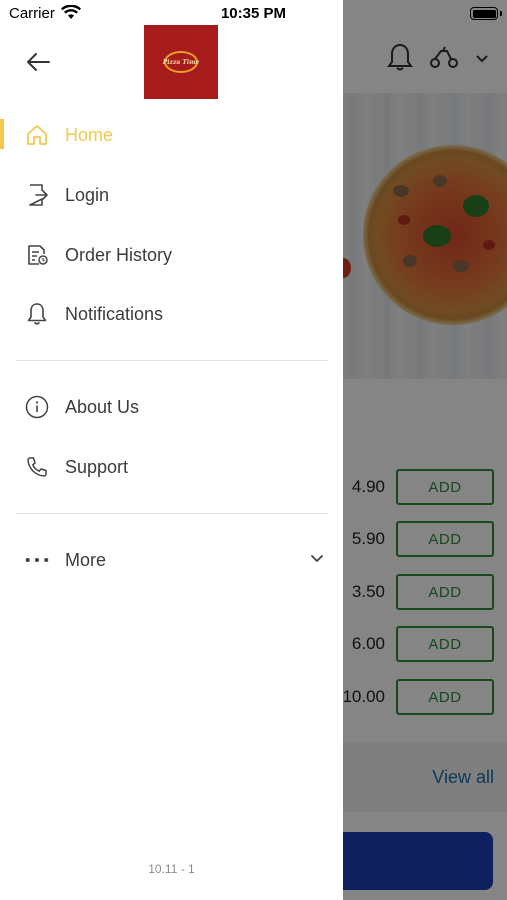  I want to click on arrow-left-icon, so click(38, 64).